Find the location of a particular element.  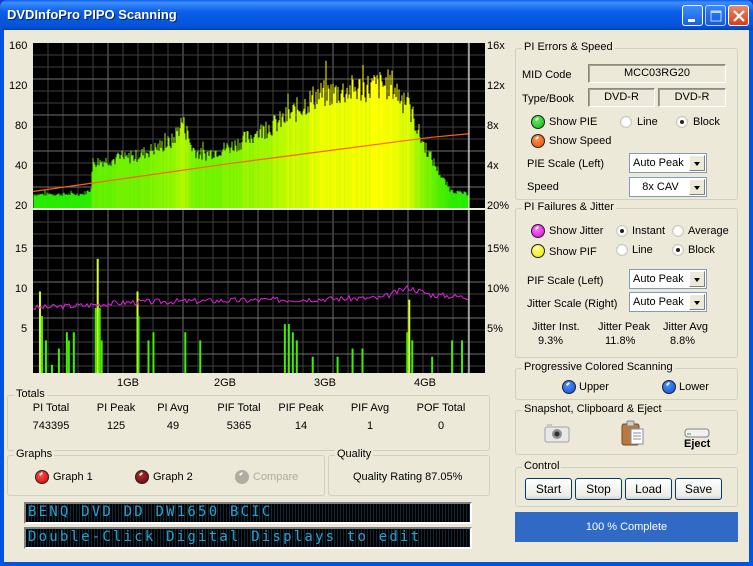

clipboard-icon is located at coordinates (633, 433).